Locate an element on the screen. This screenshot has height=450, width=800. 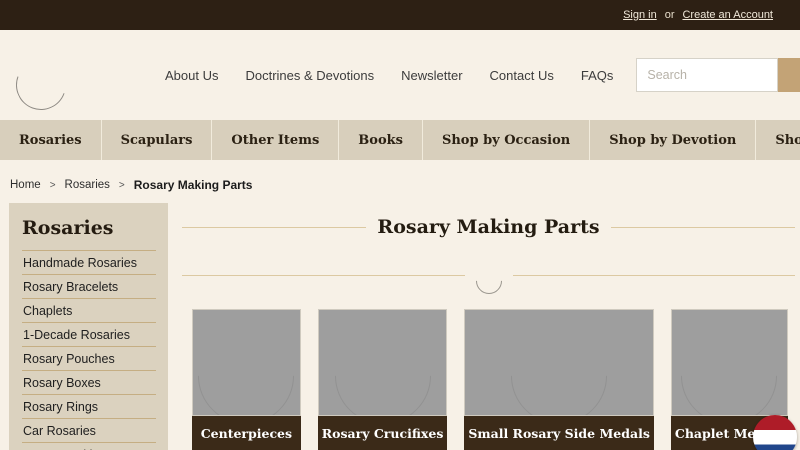
divider-rule-right is located at coordinates (653, 275).